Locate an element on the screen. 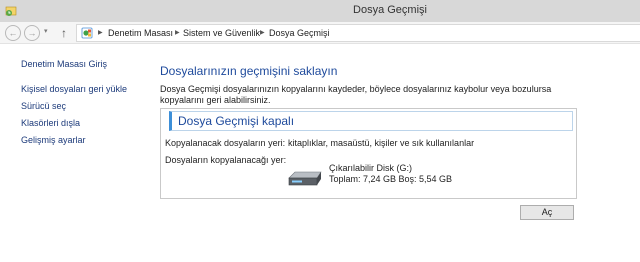 The width and height of the screenshot is (640, 262). sidebar-item-control-panel-home: Denetim Masası Giriş is located at coordinates (64, 64).